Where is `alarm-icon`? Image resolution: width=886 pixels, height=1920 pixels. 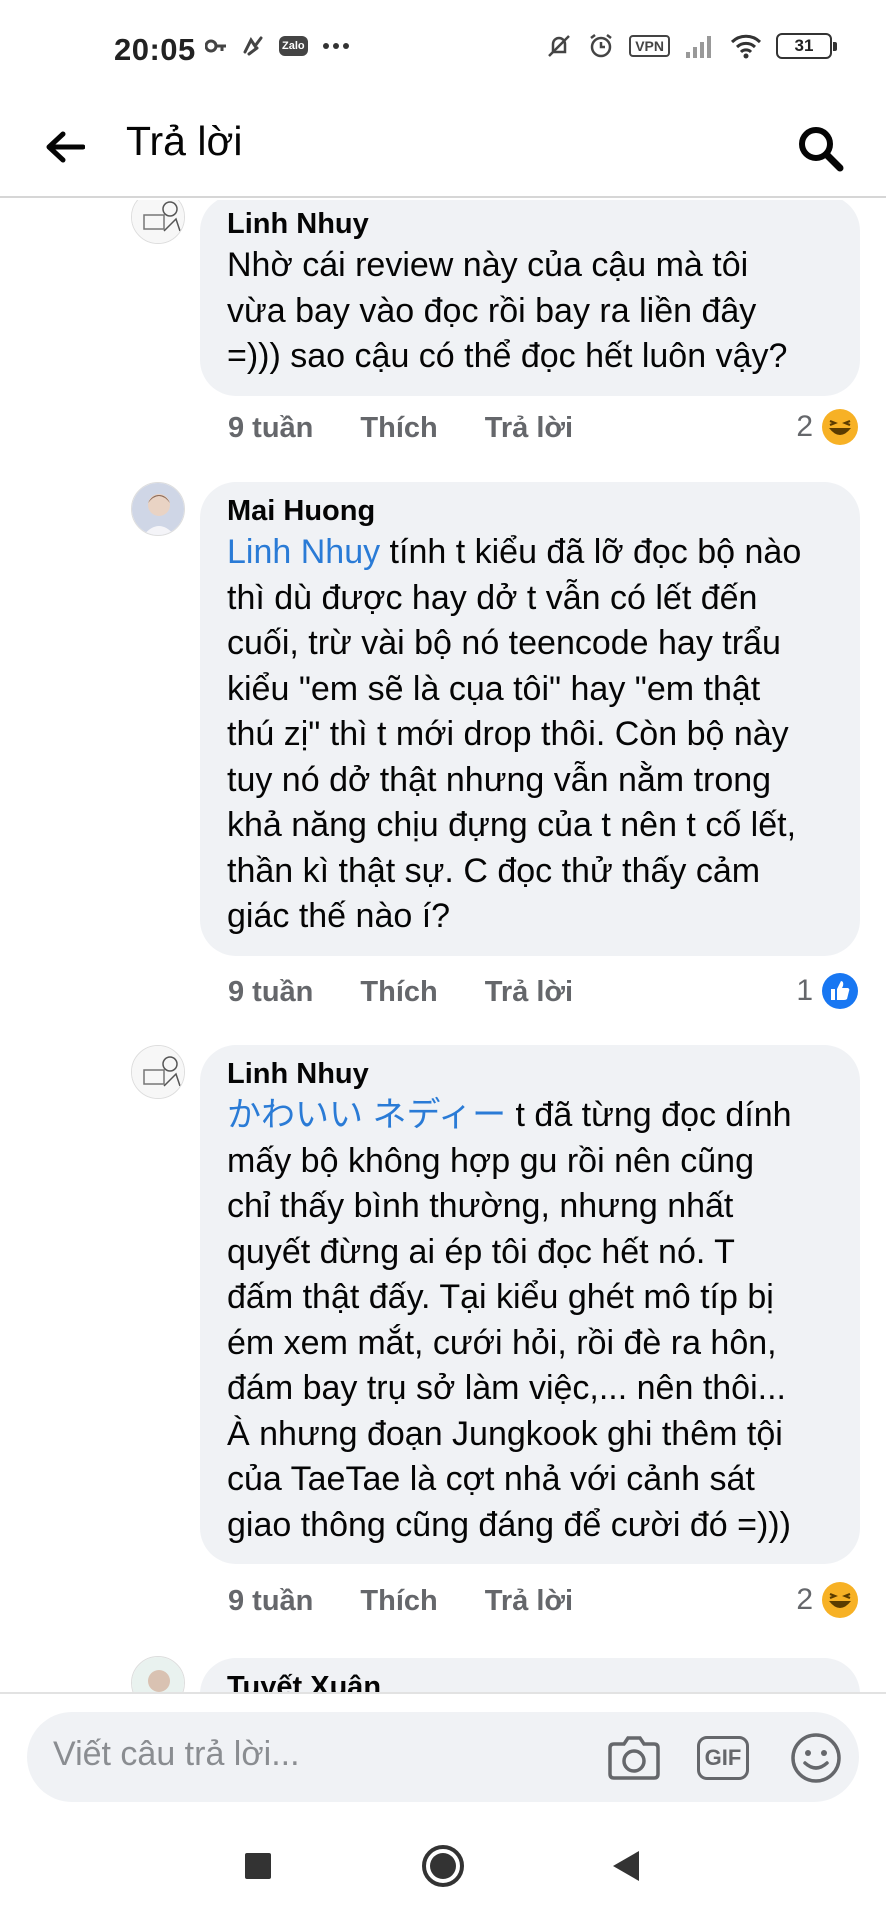 alarm-icon is located at coordinates (601, 46).